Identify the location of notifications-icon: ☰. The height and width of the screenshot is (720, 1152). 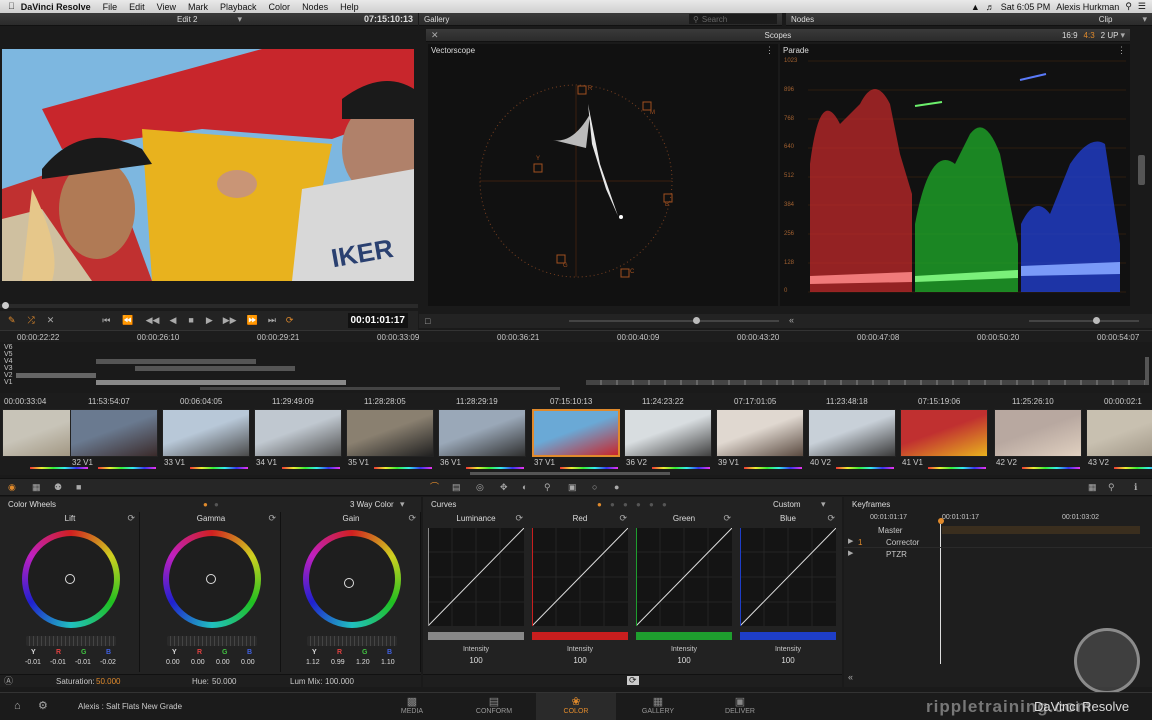
(1142, 6).